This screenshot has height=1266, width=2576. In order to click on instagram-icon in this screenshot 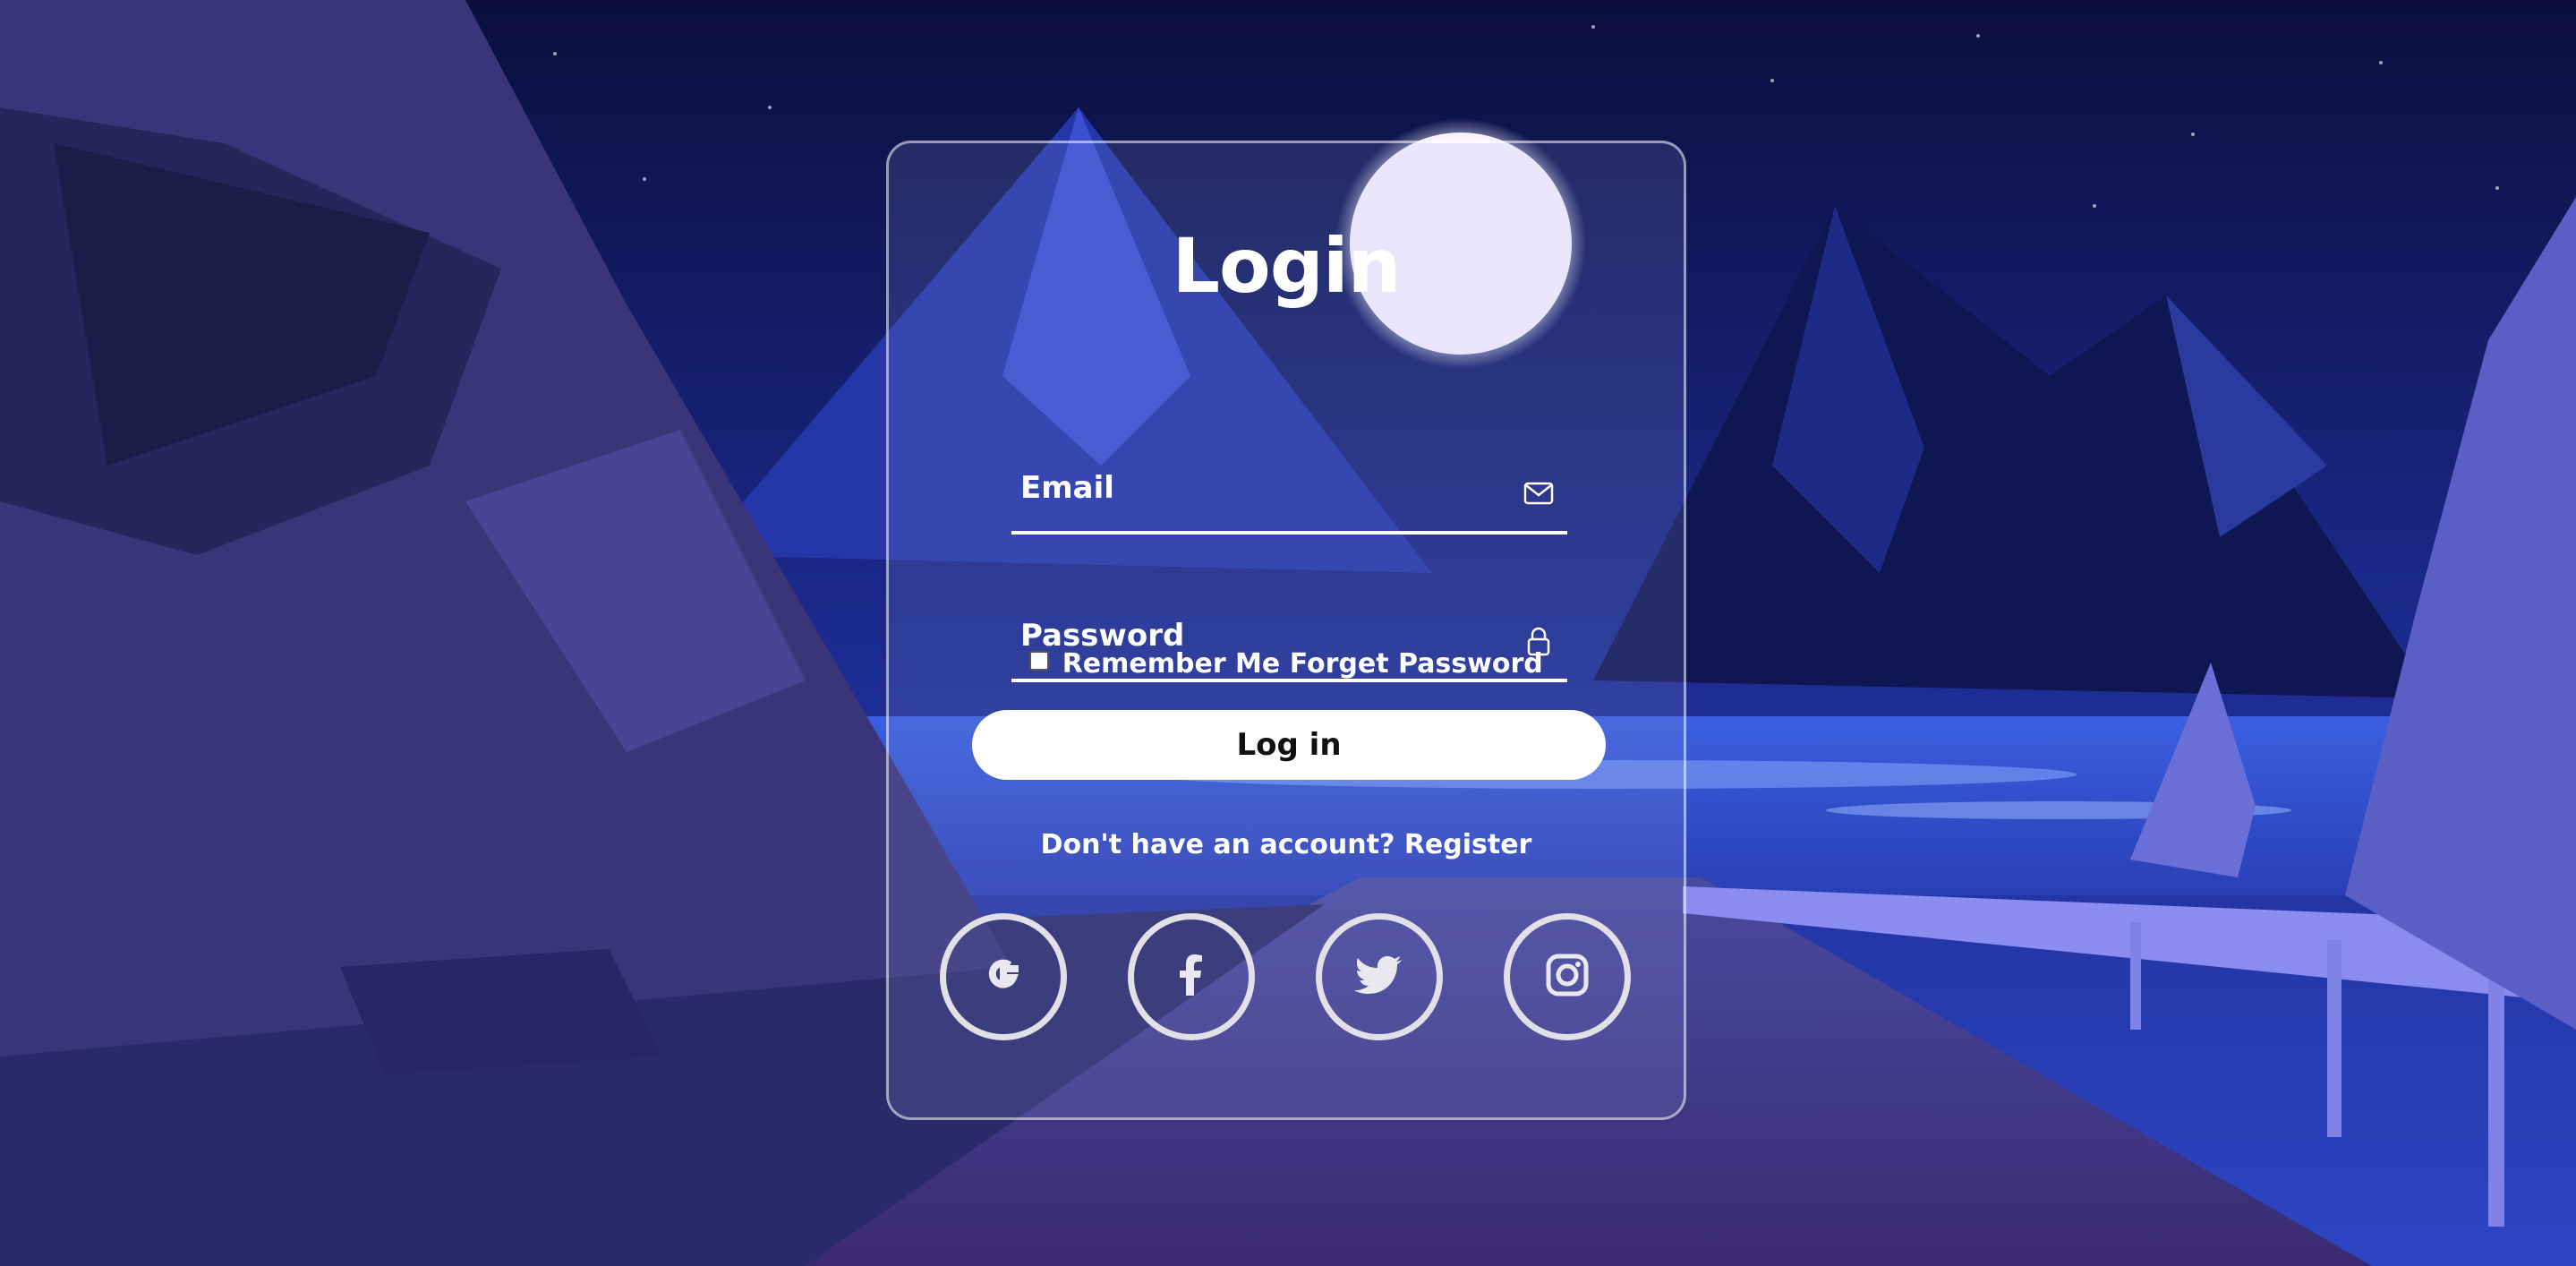, I will do `click(1567, 977)`.